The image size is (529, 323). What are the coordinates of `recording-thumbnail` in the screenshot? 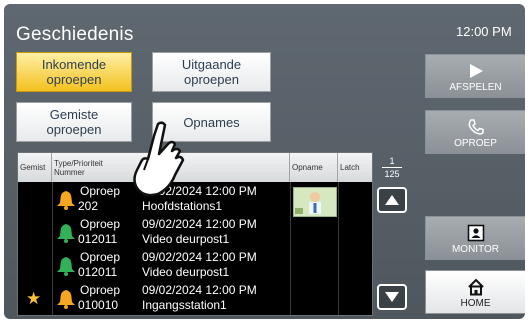 It's located at (315, 202).